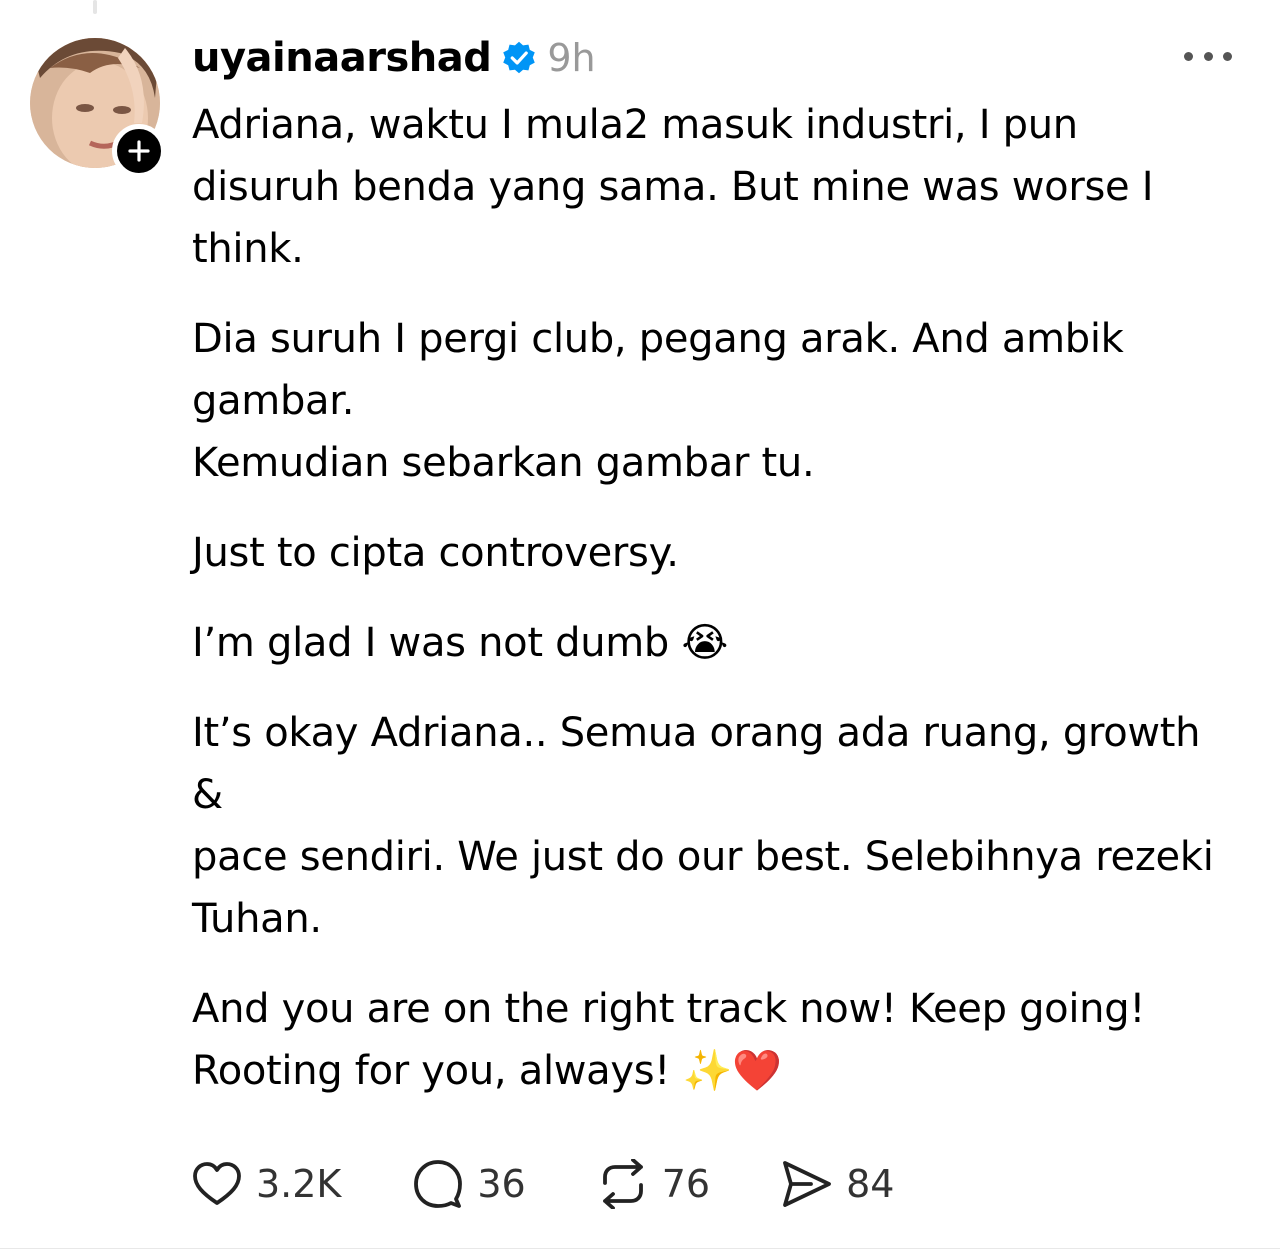 This screenshot has height=1252, width=1280. I want to click on avatar-container, so click(98, 108).